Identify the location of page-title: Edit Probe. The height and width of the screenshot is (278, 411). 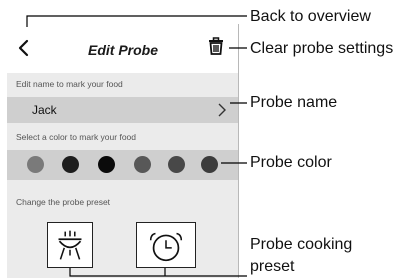
(122, 50).